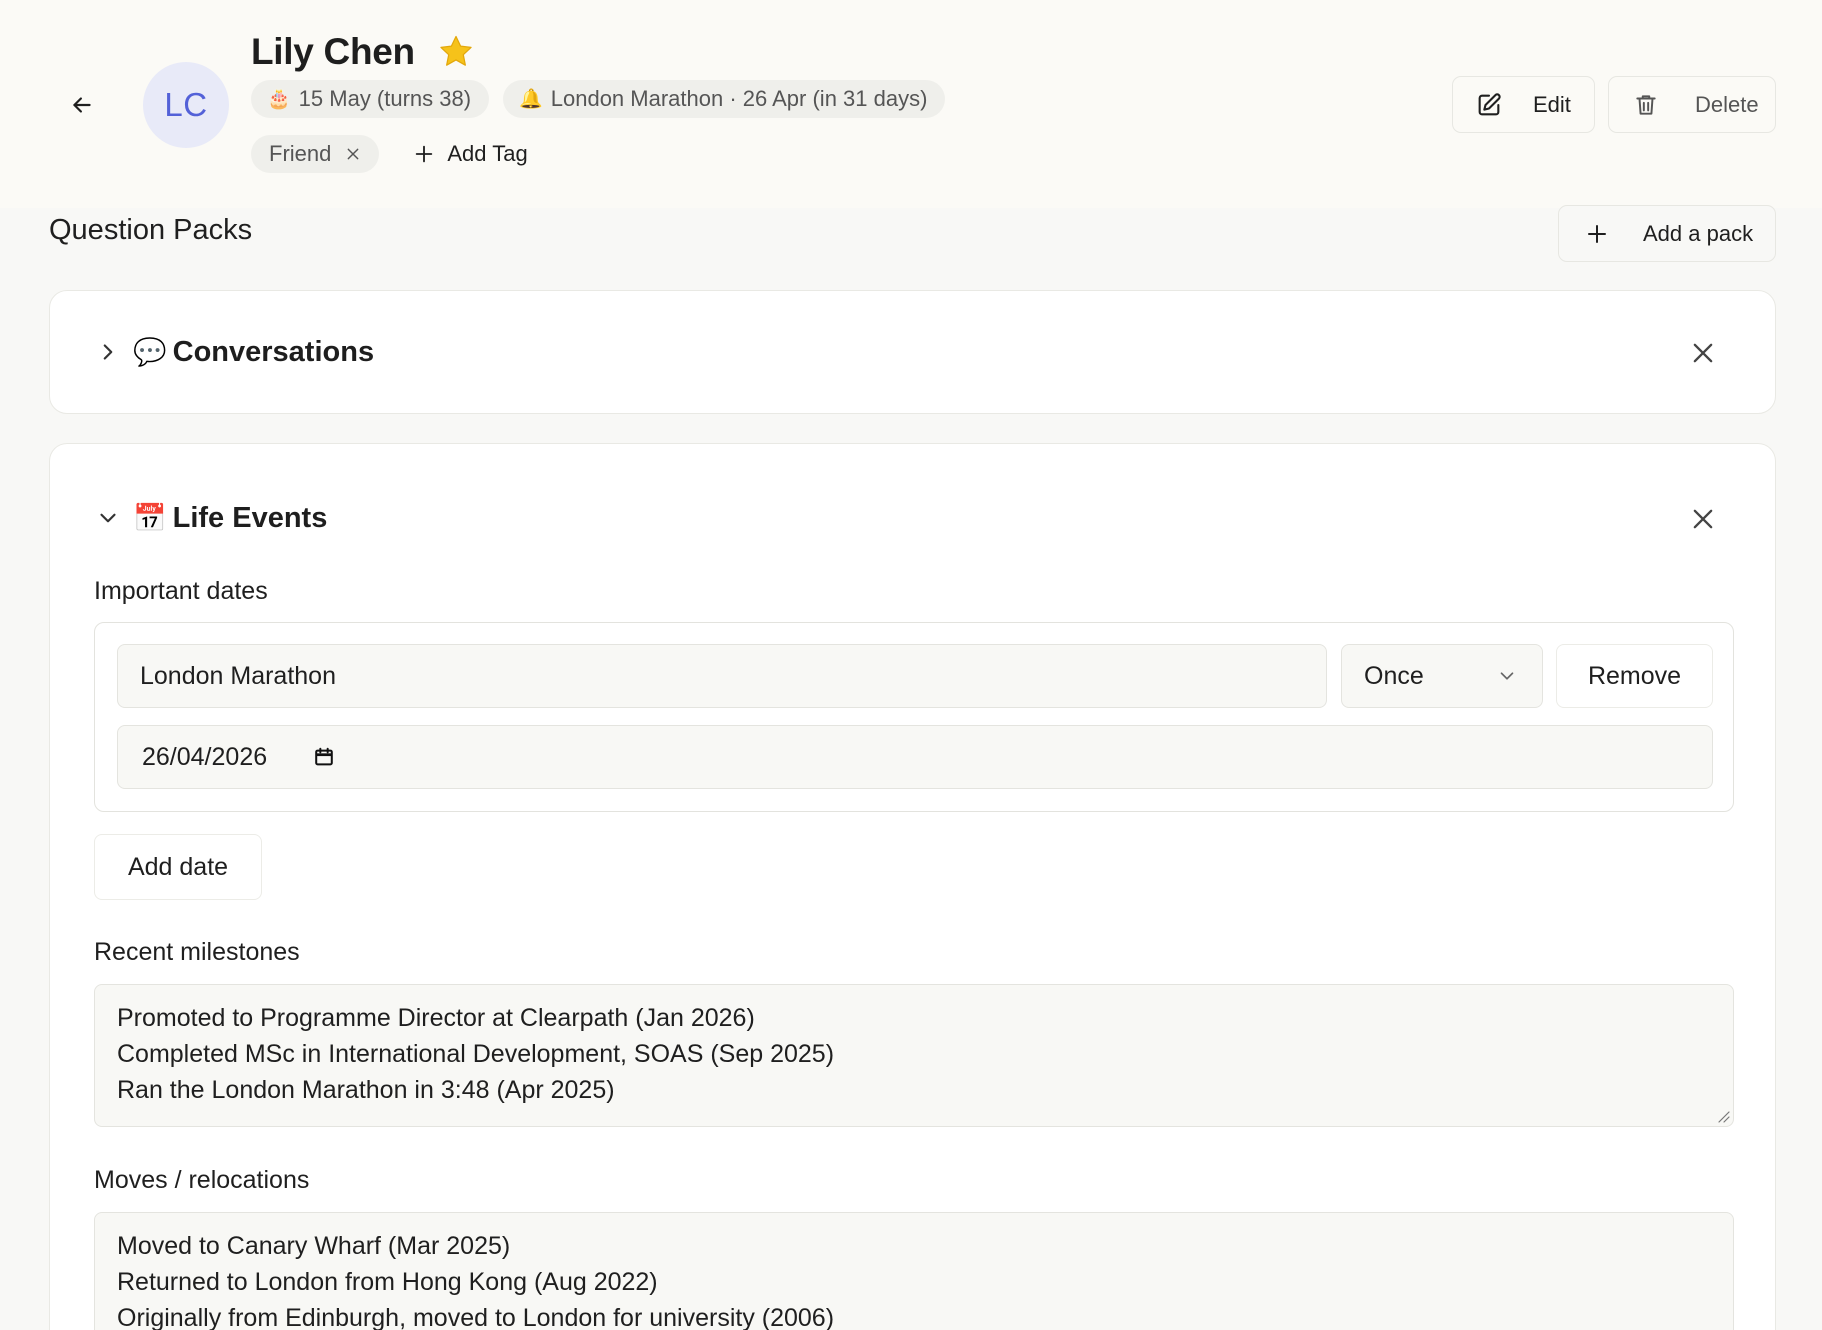  I want to click on important-dates-label: Important dates, so click(181, 591).